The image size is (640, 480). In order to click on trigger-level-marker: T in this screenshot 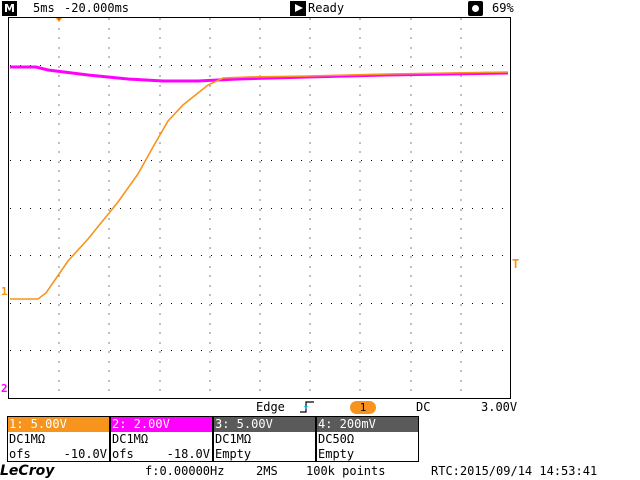, I will do `click(515, 264)`.